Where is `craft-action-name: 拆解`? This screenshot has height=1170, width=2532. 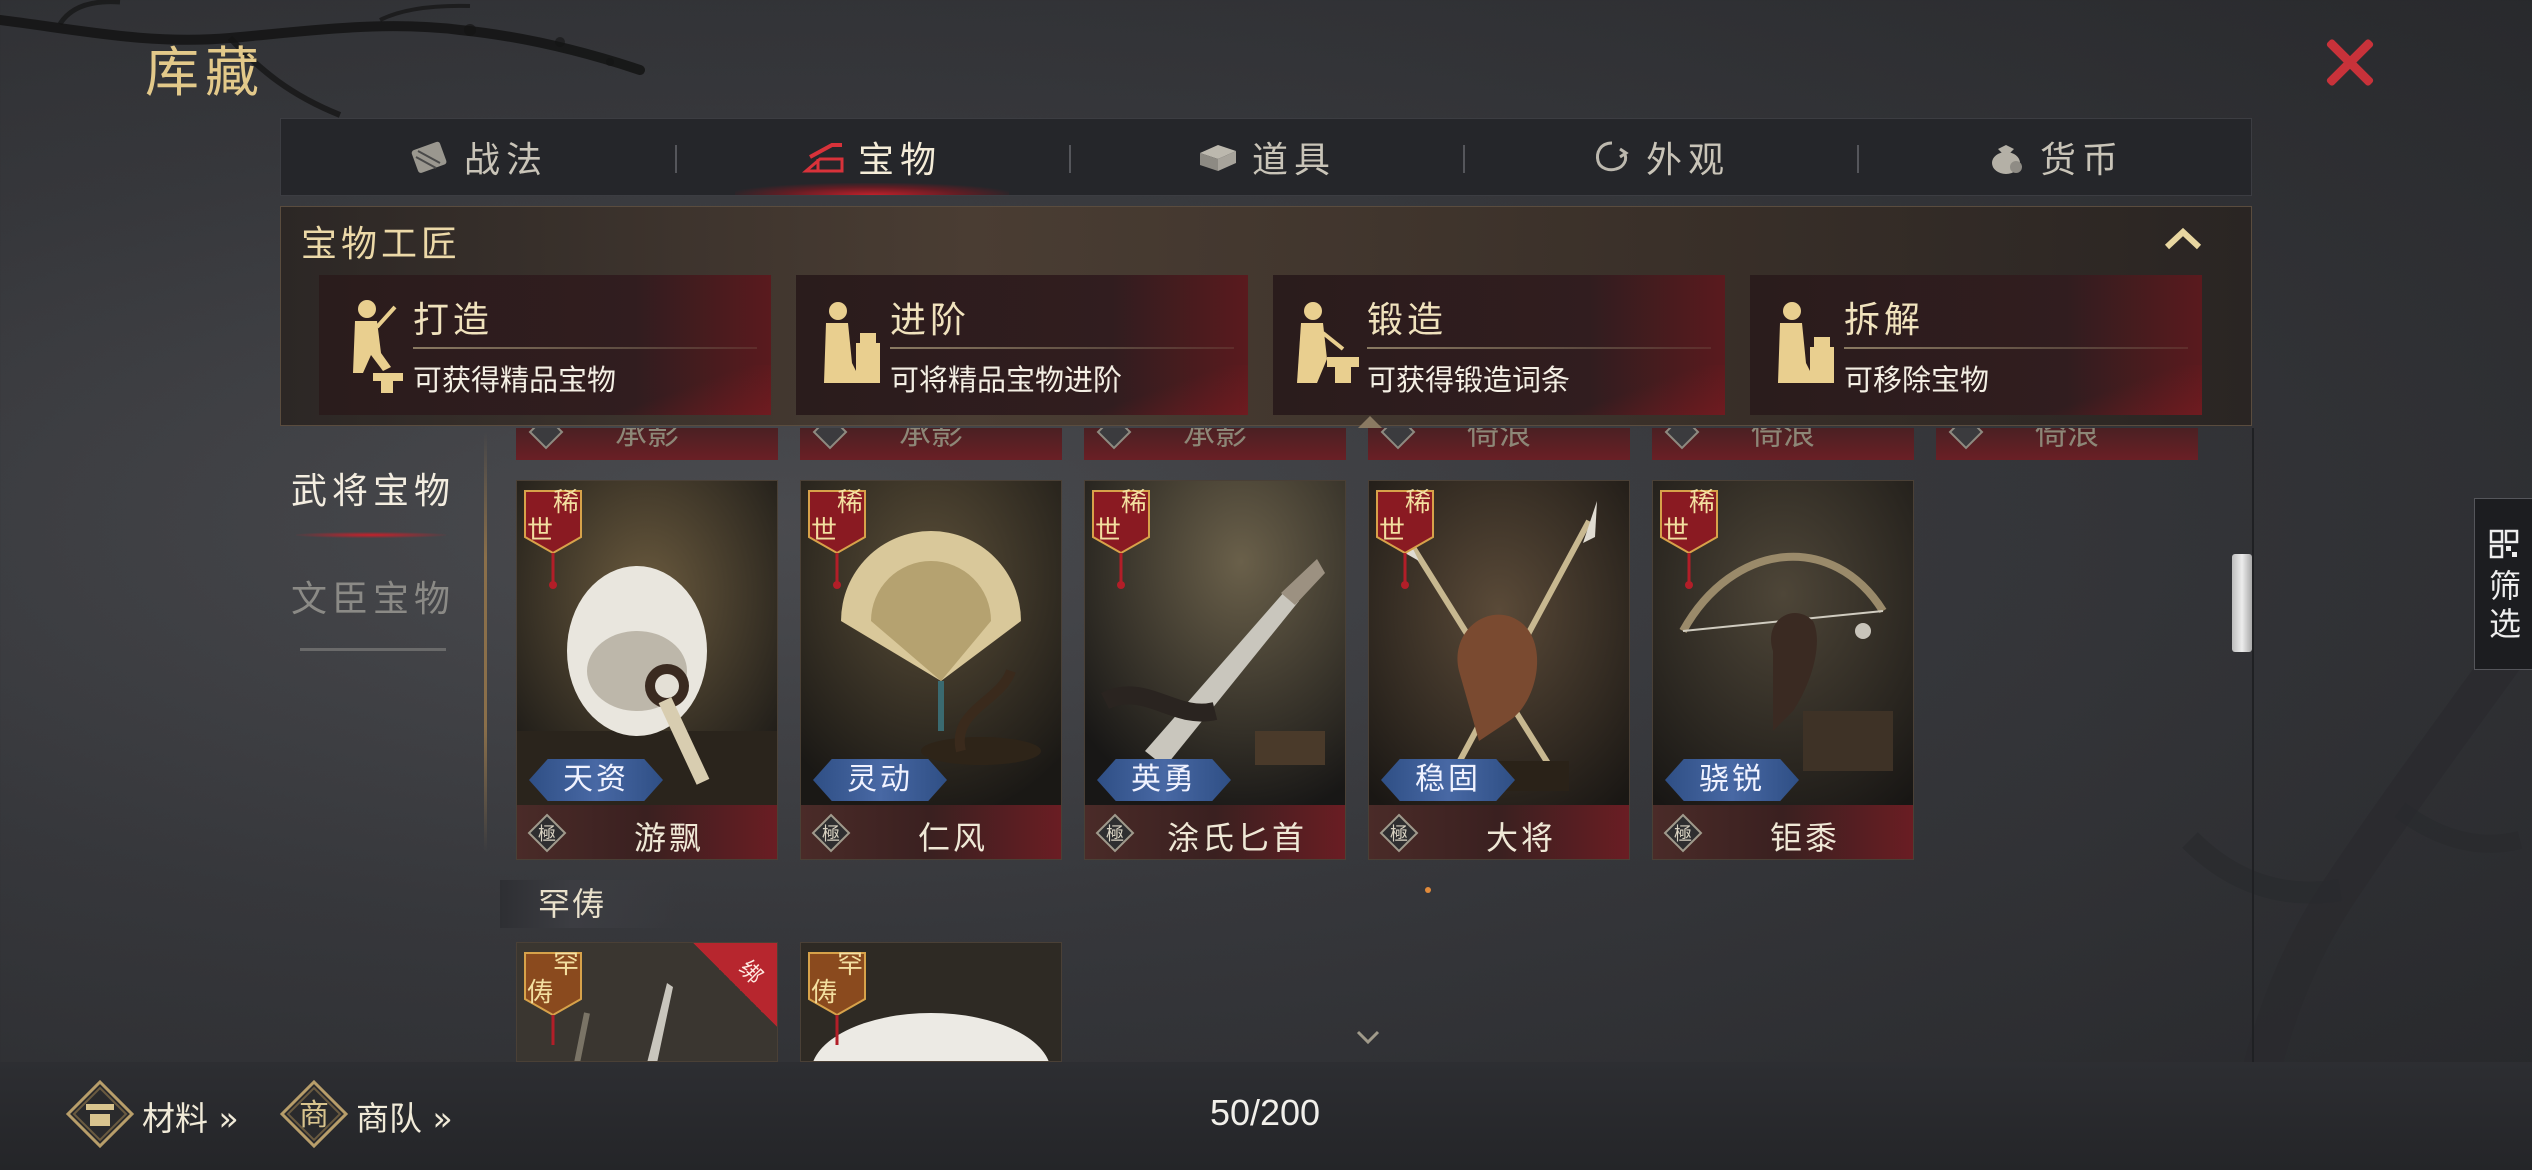 craft-action-name: 拆解 is located at coordinates (1884, 320).